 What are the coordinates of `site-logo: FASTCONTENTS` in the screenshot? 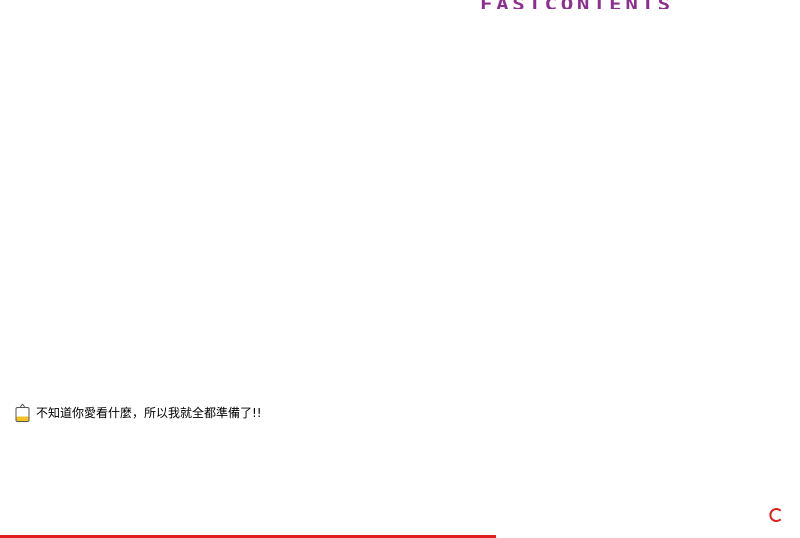 It's located at (577, 4).